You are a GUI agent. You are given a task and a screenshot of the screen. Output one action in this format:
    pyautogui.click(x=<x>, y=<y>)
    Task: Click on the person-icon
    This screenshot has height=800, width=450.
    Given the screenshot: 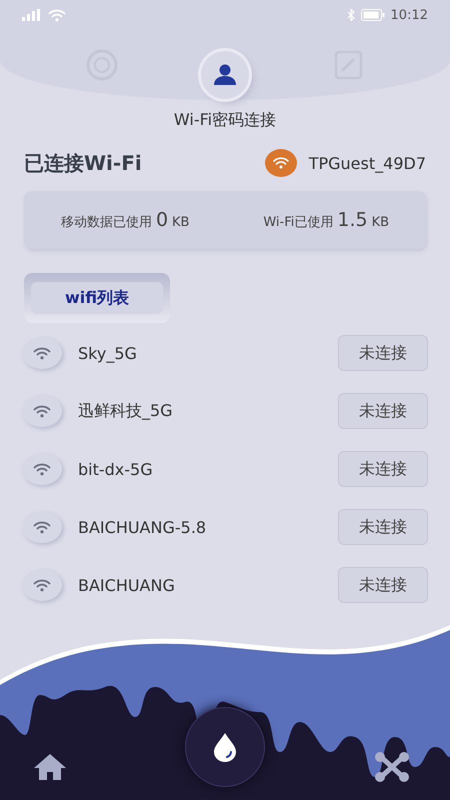 What is the action you would take?
    pyautogui.click(x=224, y=75)
    